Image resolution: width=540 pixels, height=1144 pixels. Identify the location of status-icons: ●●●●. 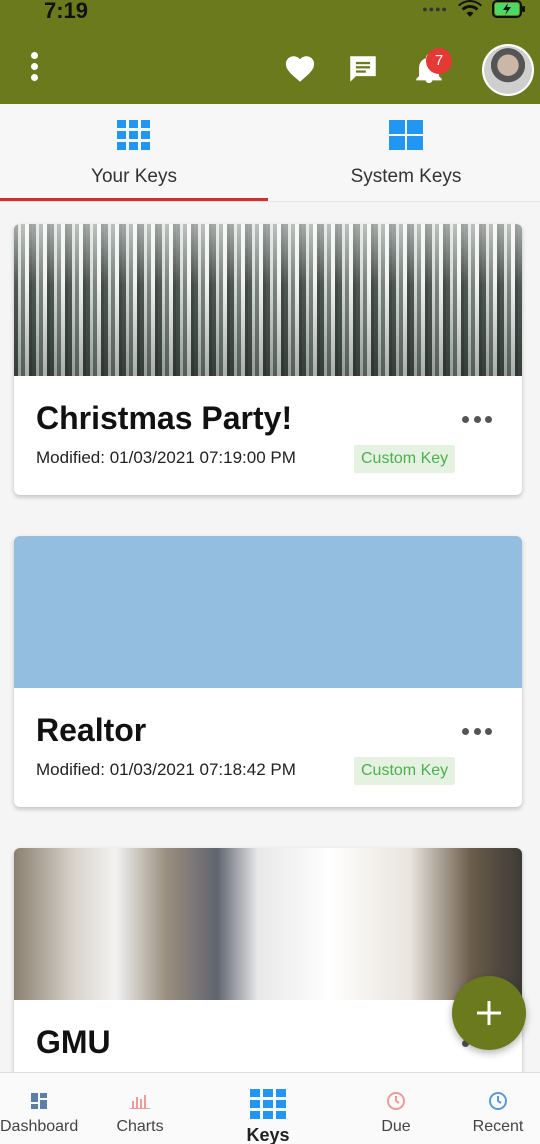
(474, 9).